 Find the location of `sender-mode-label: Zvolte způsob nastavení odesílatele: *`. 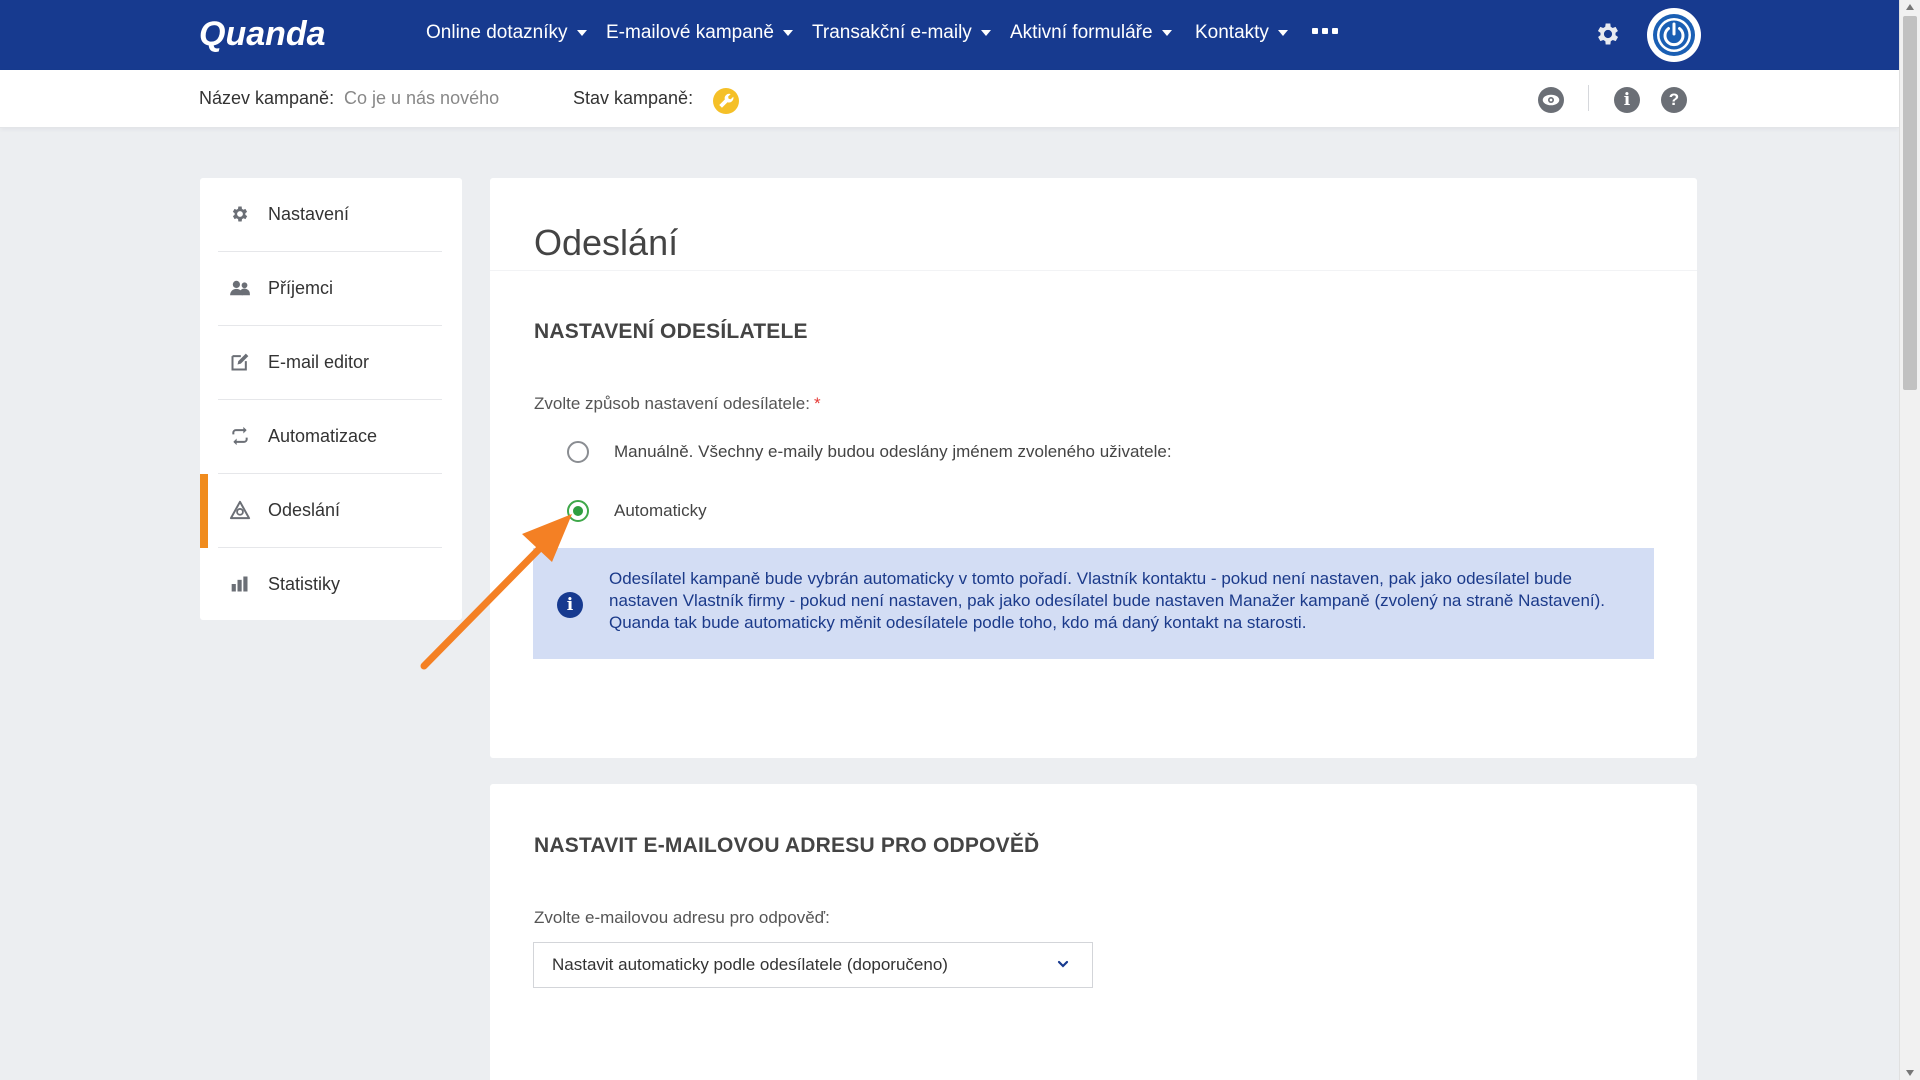

sender-mode-label: Zvolte způsob nastavení odesílatele: * is located at coordinates (677, 404).